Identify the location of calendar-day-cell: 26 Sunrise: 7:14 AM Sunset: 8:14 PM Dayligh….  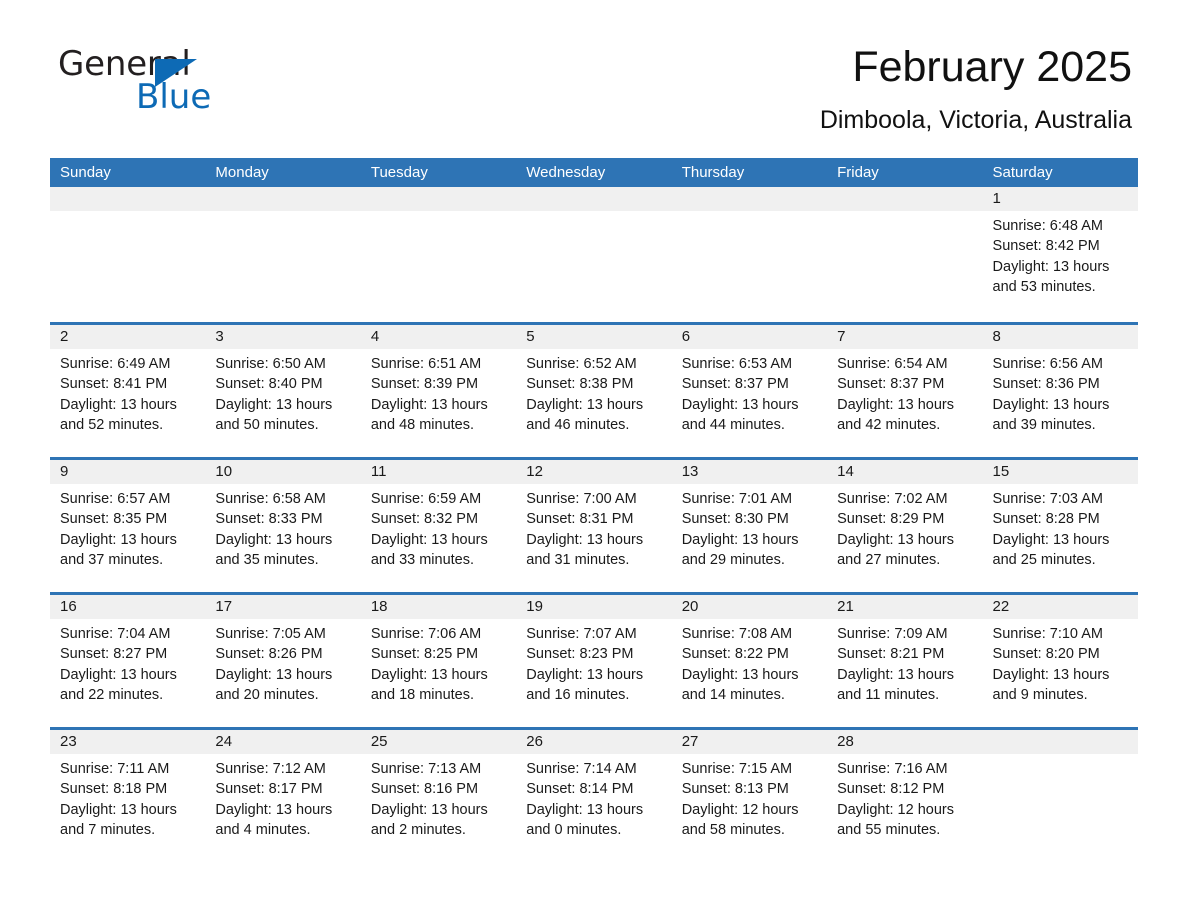
(594, 796).